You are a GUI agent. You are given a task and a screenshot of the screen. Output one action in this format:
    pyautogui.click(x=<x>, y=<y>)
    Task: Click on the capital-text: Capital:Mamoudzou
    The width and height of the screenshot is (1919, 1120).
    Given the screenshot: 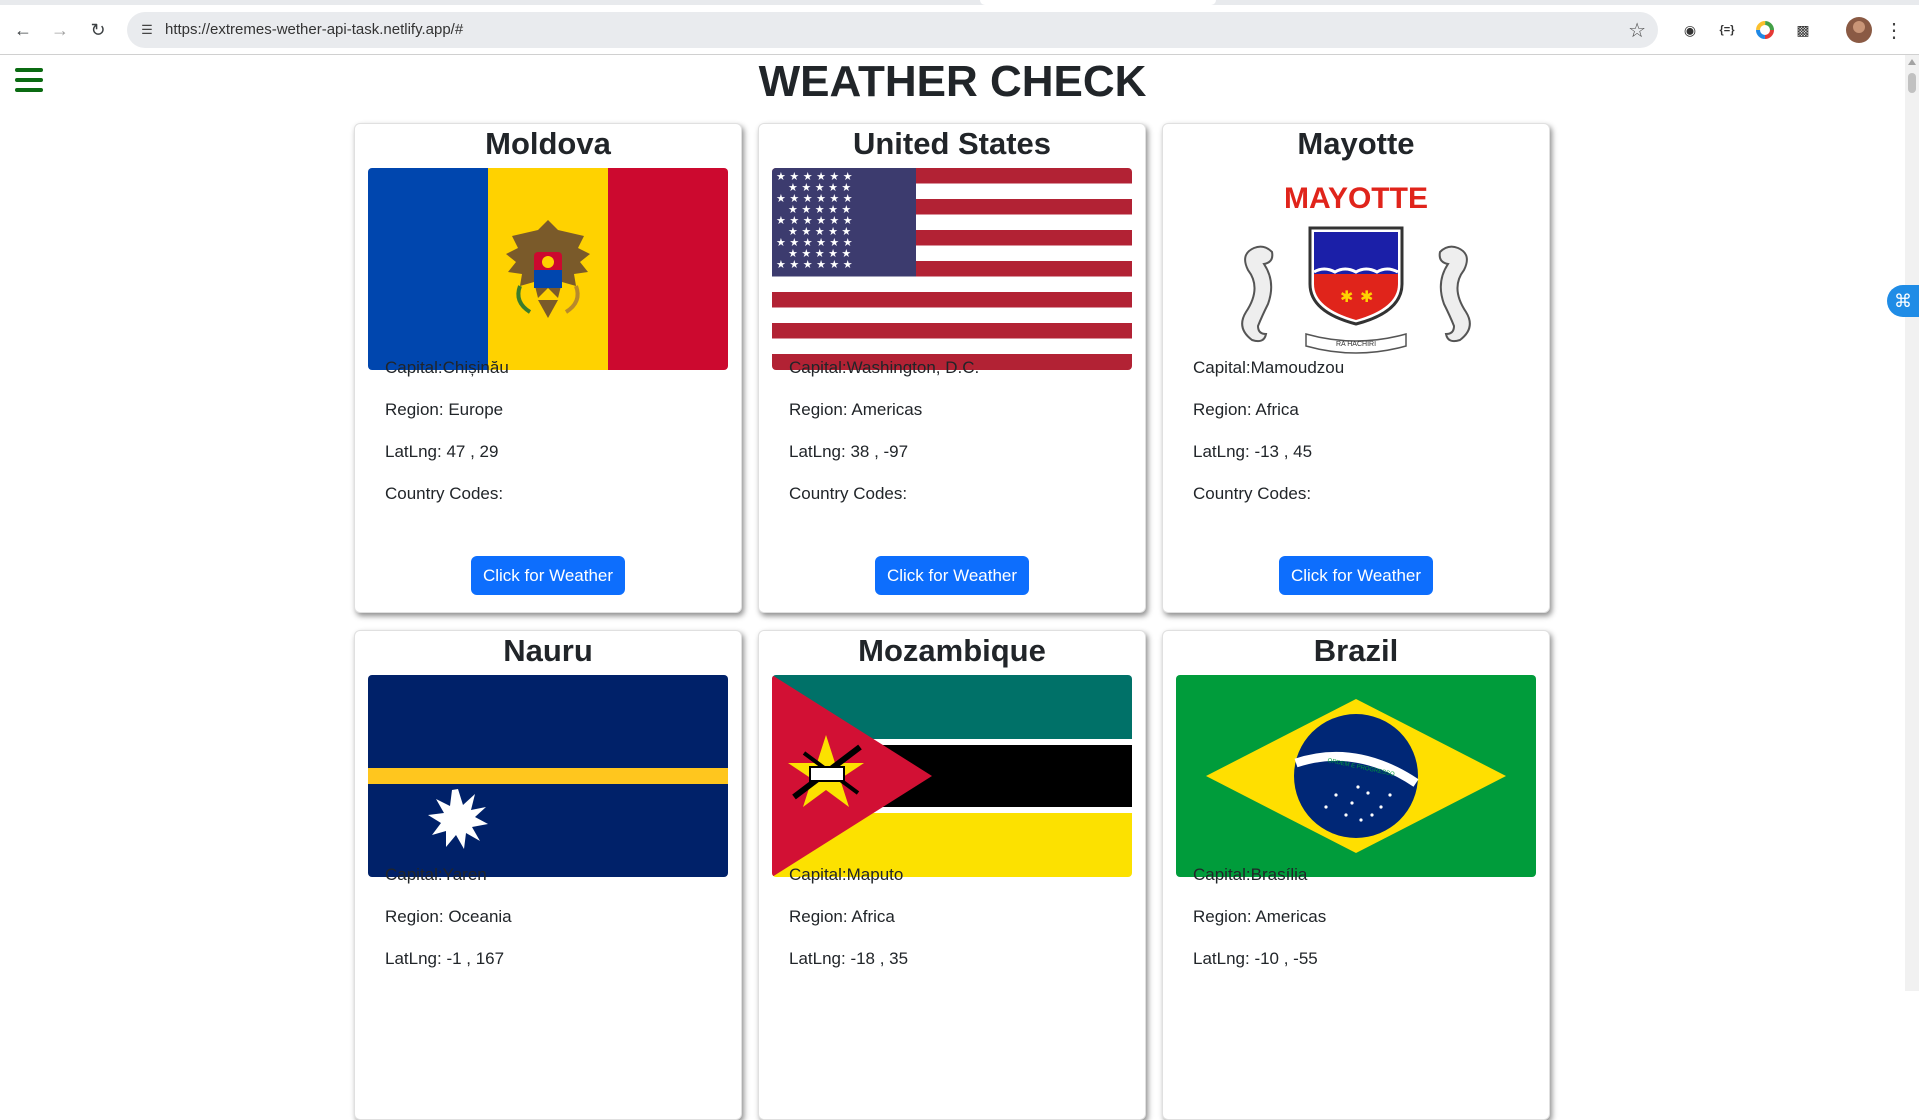 What is the action you would take?
    pyautogui.click(x=1269, y=367)
    